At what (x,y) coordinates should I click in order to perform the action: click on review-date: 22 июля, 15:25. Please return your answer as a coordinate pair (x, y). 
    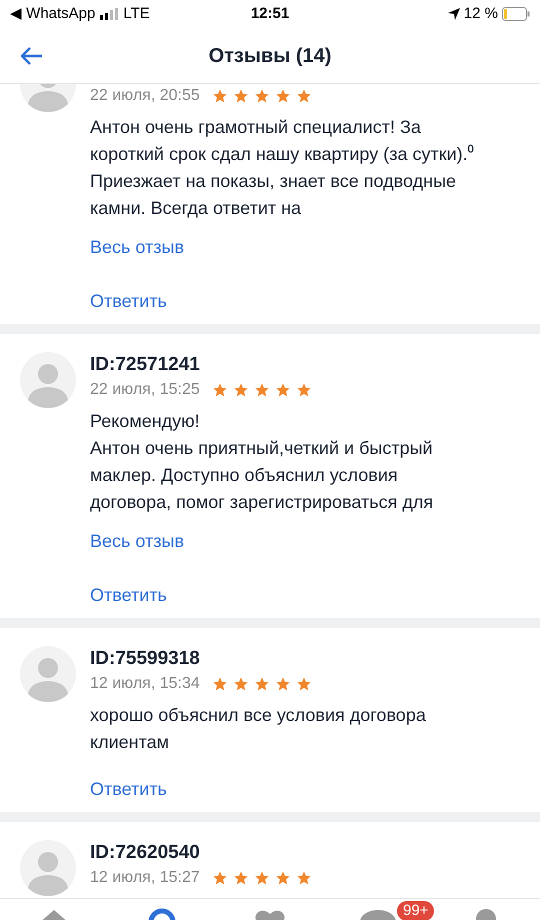
    Looking at the image, I should click on (145, 390).